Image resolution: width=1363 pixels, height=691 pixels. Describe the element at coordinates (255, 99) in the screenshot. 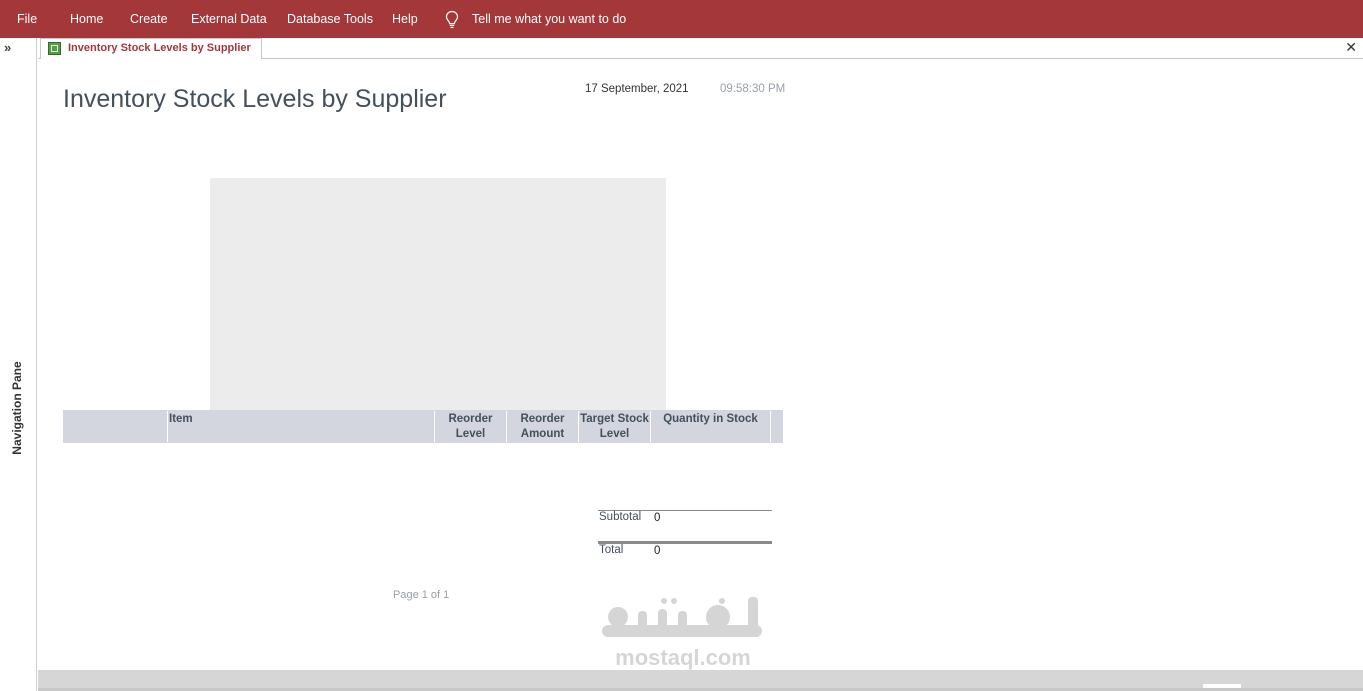

I see `report-title: Inventory Stock Levels by Supplier` at that location.